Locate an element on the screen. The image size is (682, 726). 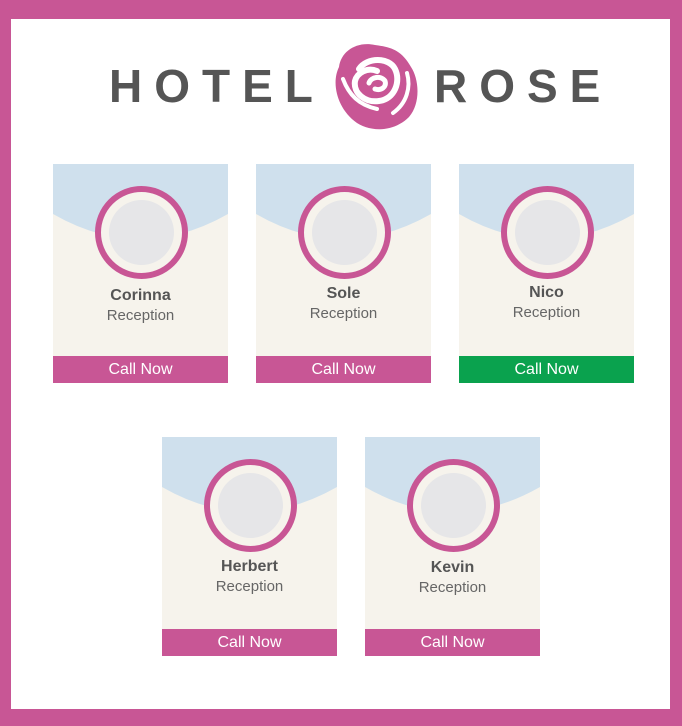
staff-name: Sole is located at coordinates (343, 293).